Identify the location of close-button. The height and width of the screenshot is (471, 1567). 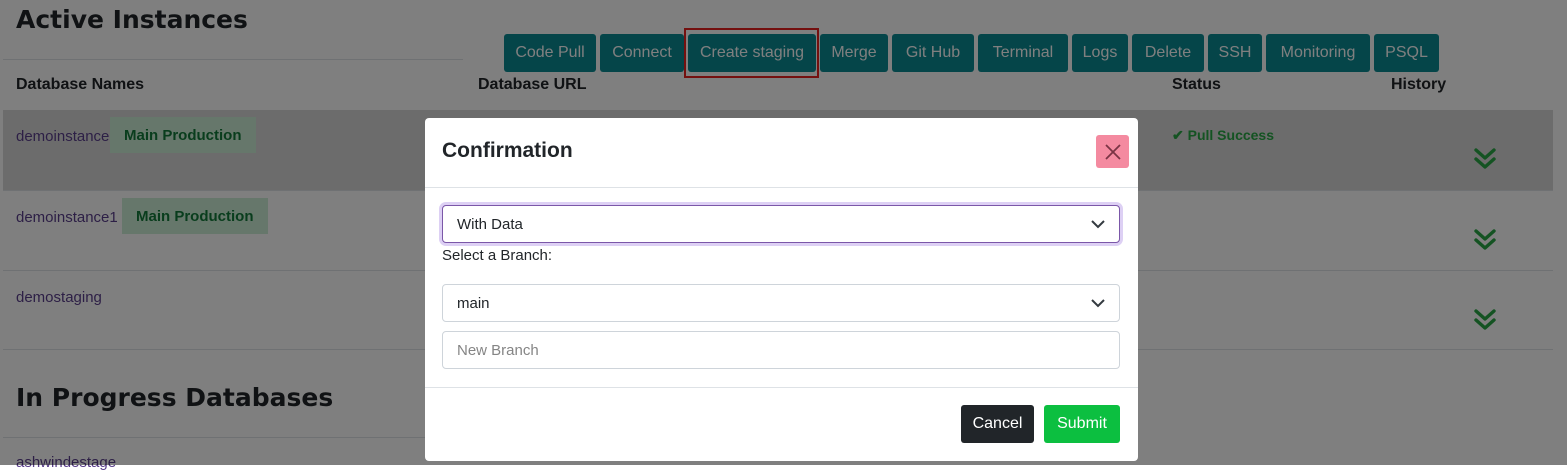
(1112, 151).